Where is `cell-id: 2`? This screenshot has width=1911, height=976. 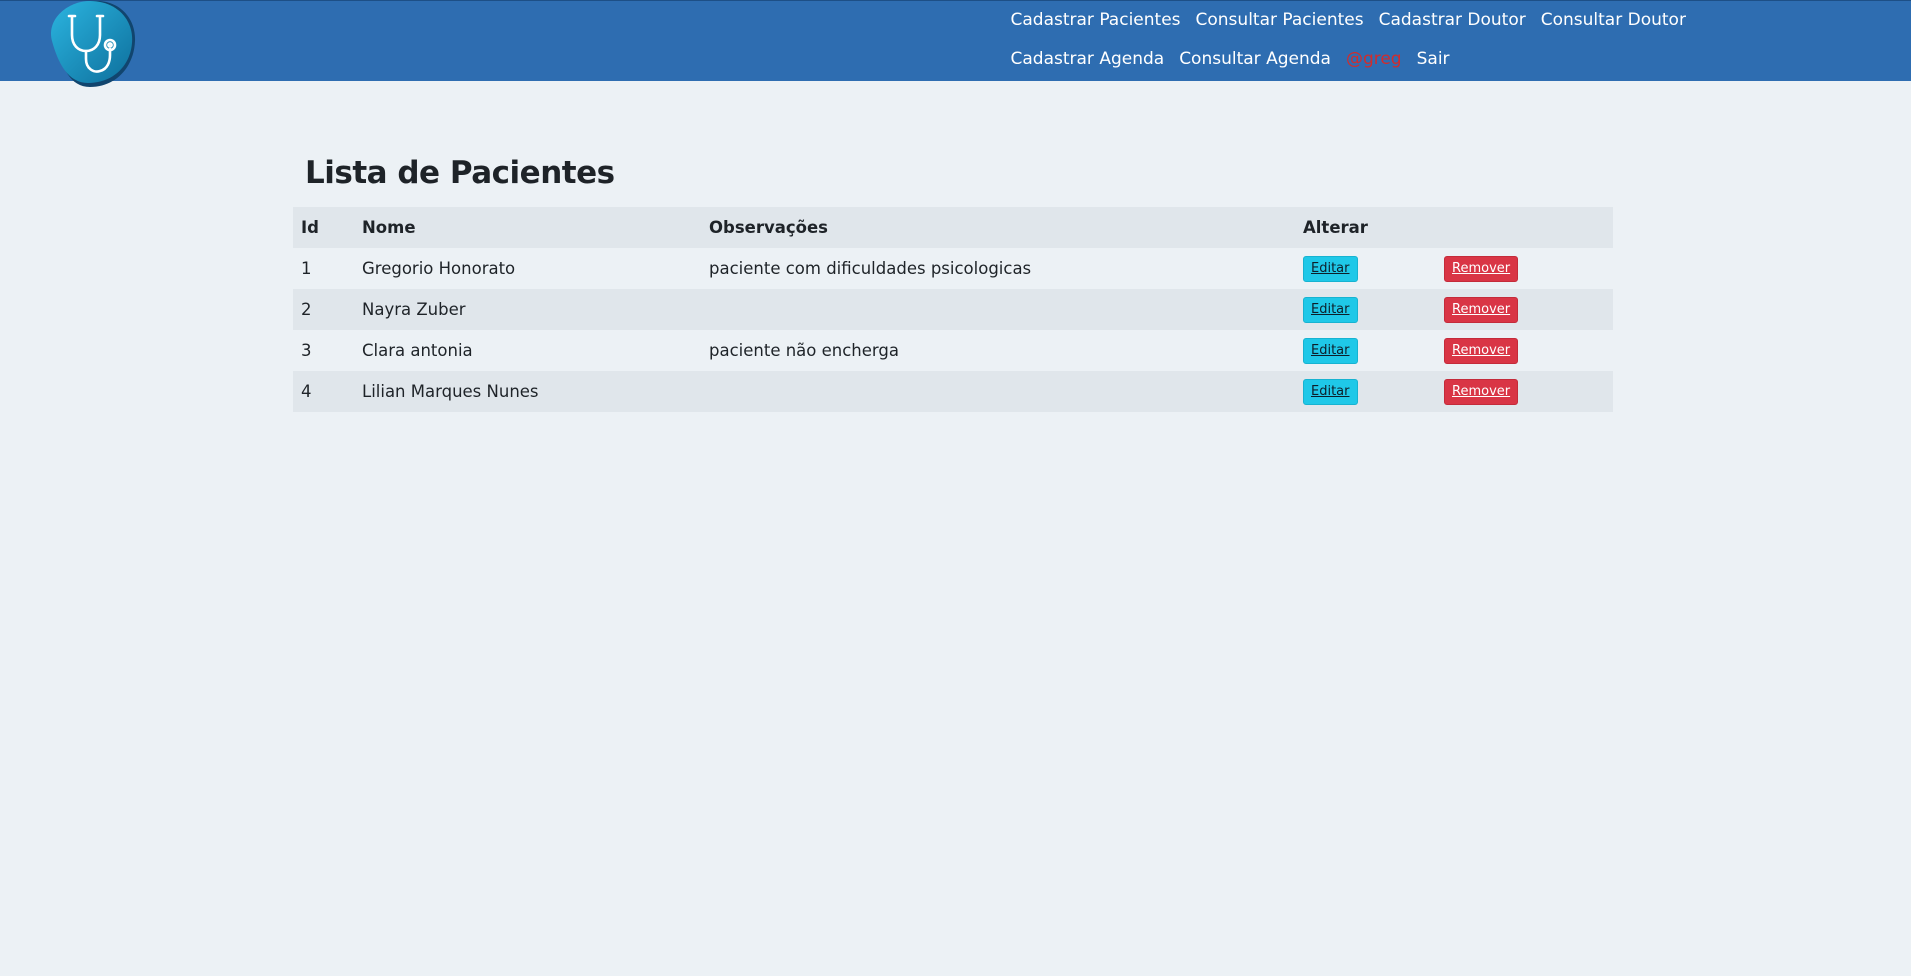 cell-id: 2 is located at coordinates (323, 309).